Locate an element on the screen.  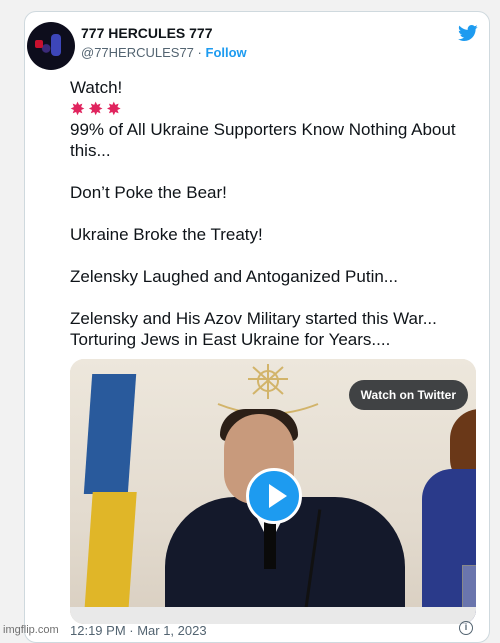
twitter-bird-icon is located at coordinates (468, 33).